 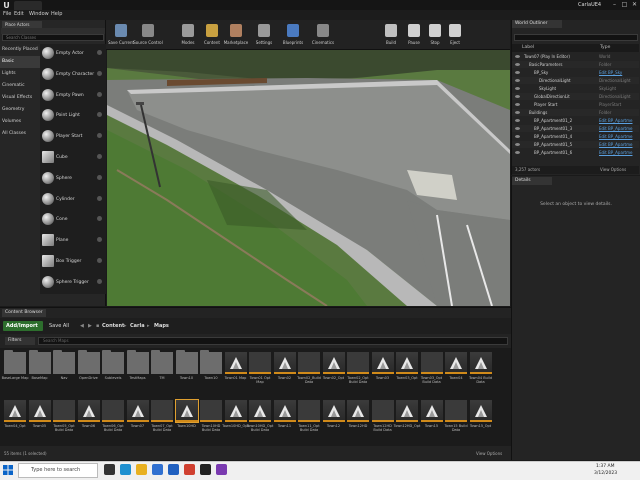 What do you see at coordinates (72, 75) in the screenshot?
I see `place-item: Empty Character` at bounding box center [72, 75].